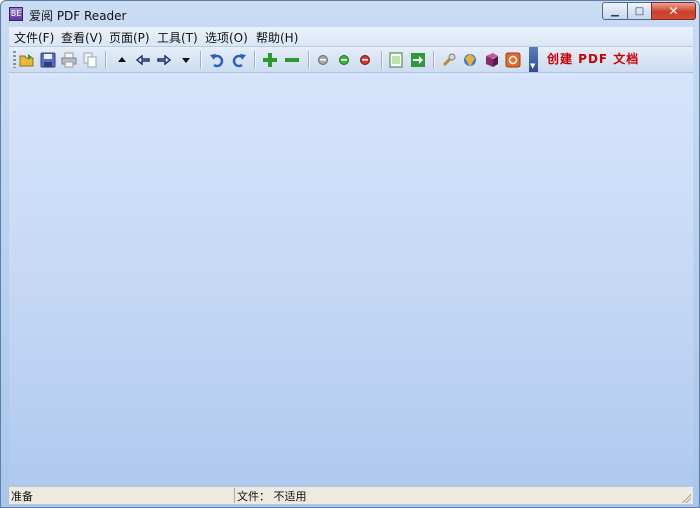 The image size is (700, 508). What do you see at coordinates (449, 60) in the screenshot?
I see `wrench-icon` at bounding box center [449, 60].